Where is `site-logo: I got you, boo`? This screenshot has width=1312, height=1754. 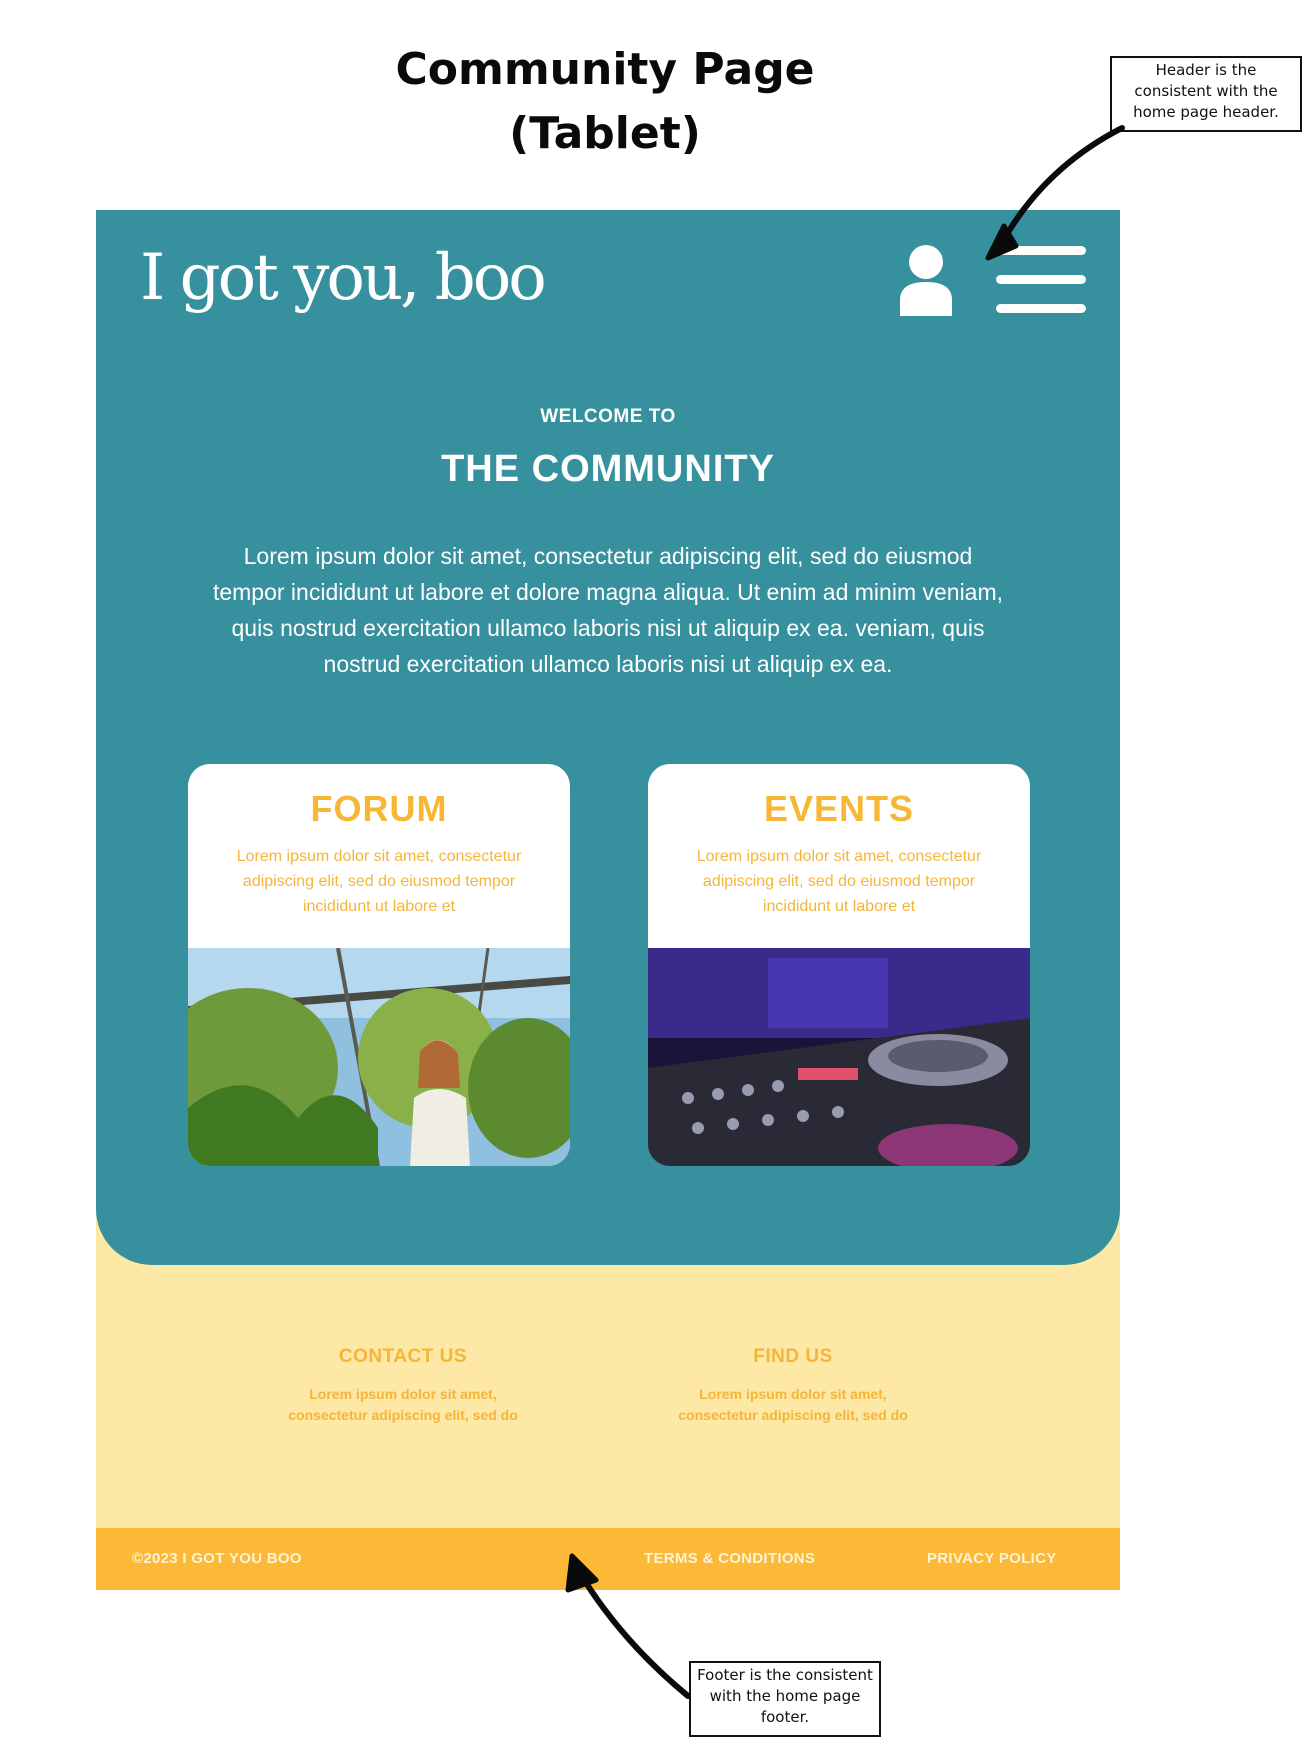 site-logo: I got you, boo is located at coordinates (343, 278).